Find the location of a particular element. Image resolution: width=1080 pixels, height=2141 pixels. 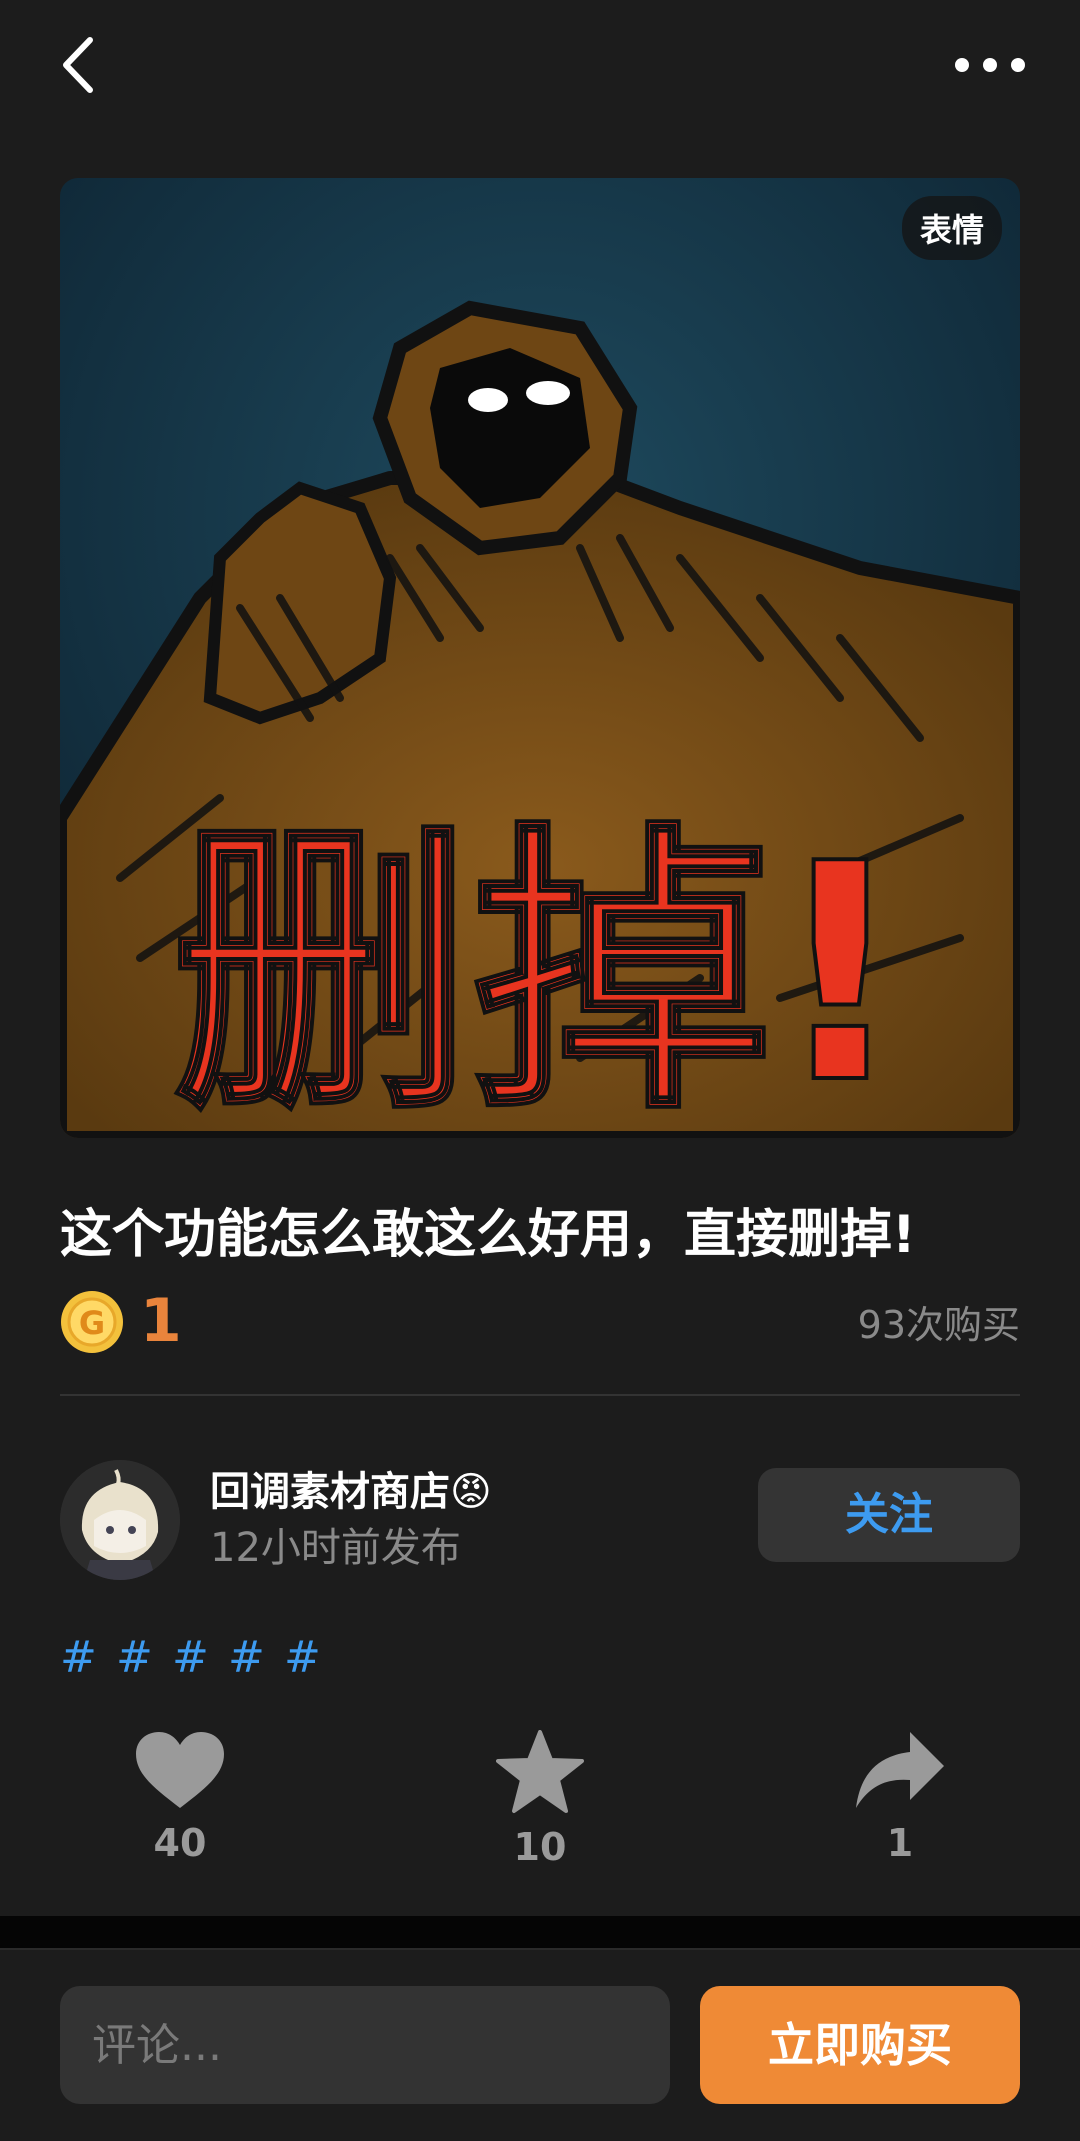

price-value: 1 is located at coordinates (161, 1321).